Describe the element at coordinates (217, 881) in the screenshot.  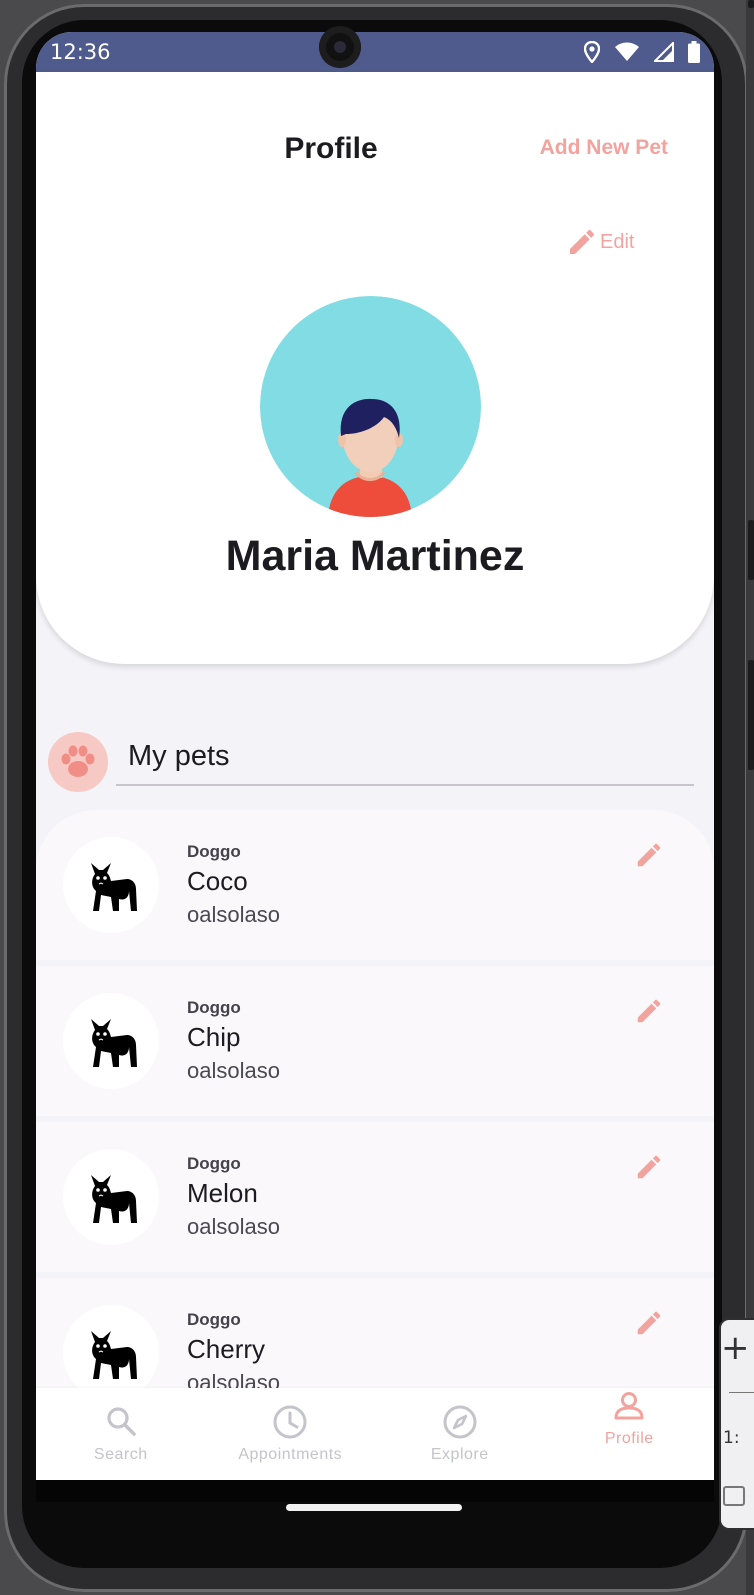
I see `pet-name: Coco` at that location.